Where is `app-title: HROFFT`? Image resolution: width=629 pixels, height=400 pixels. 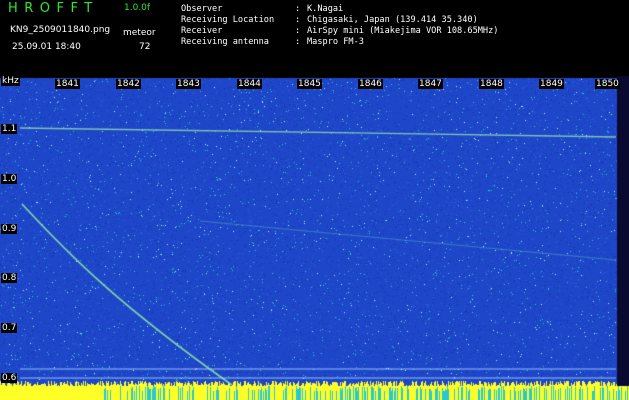 app-title: HROFFT is located at coordinates (53, 8).